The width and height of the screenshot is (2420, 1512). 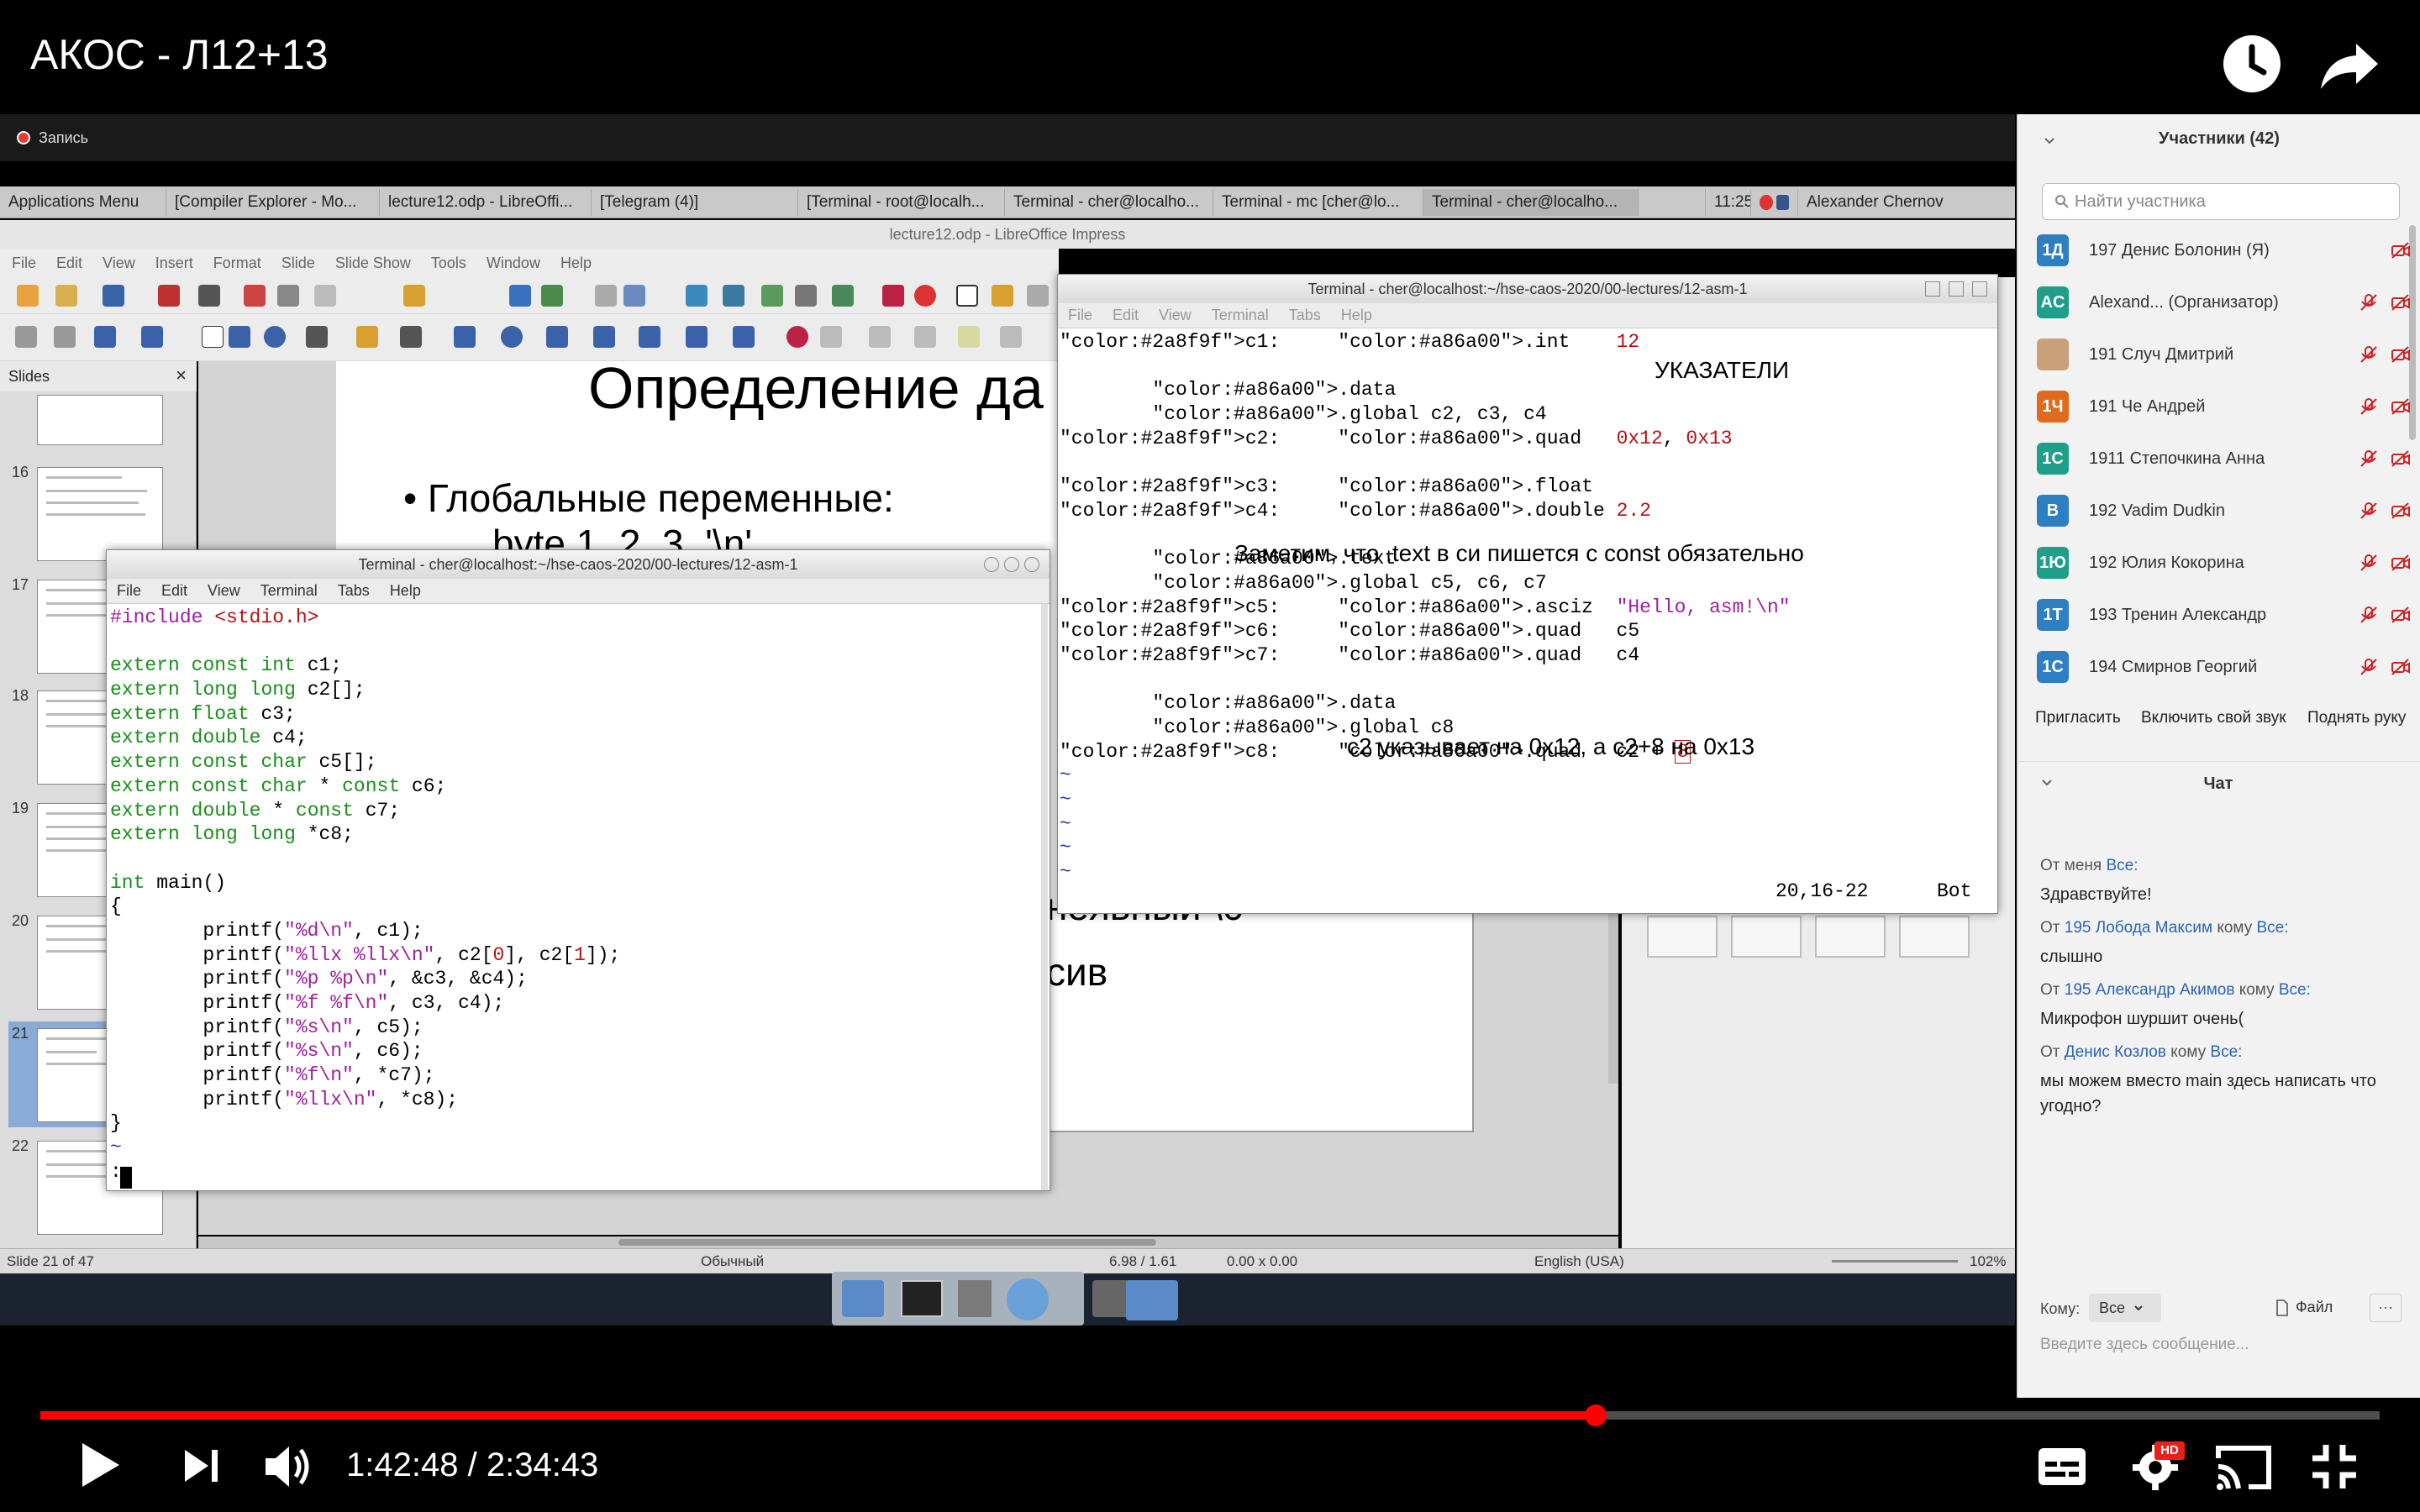 What do you see at coordinates (2125, 1308) in the screenshot?
I see `chat-recipient-select: Все` at bounding box center [2125, 1308].